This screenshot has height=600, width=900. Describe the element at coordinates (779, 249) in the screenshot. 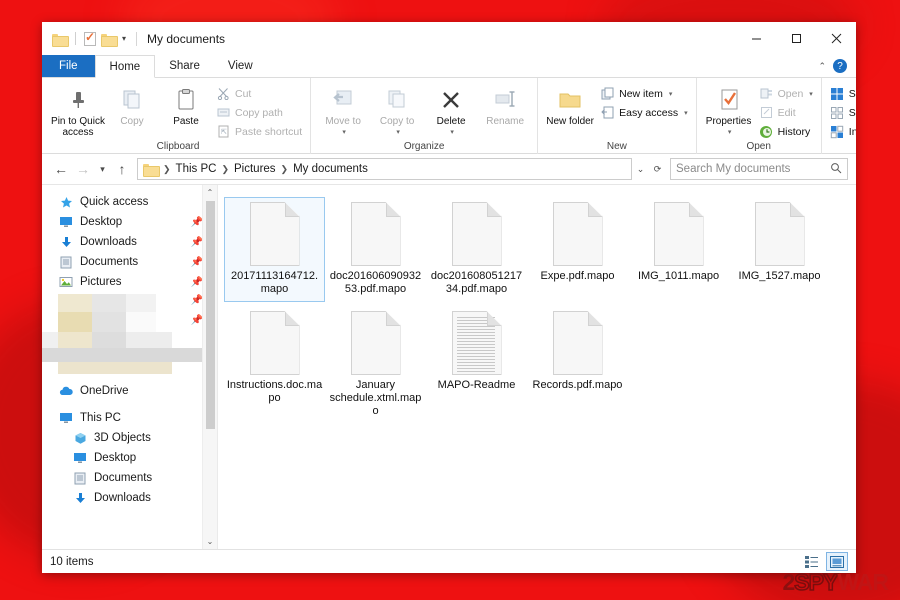

I see `file-item: IMG_1527.mapo` at that location.